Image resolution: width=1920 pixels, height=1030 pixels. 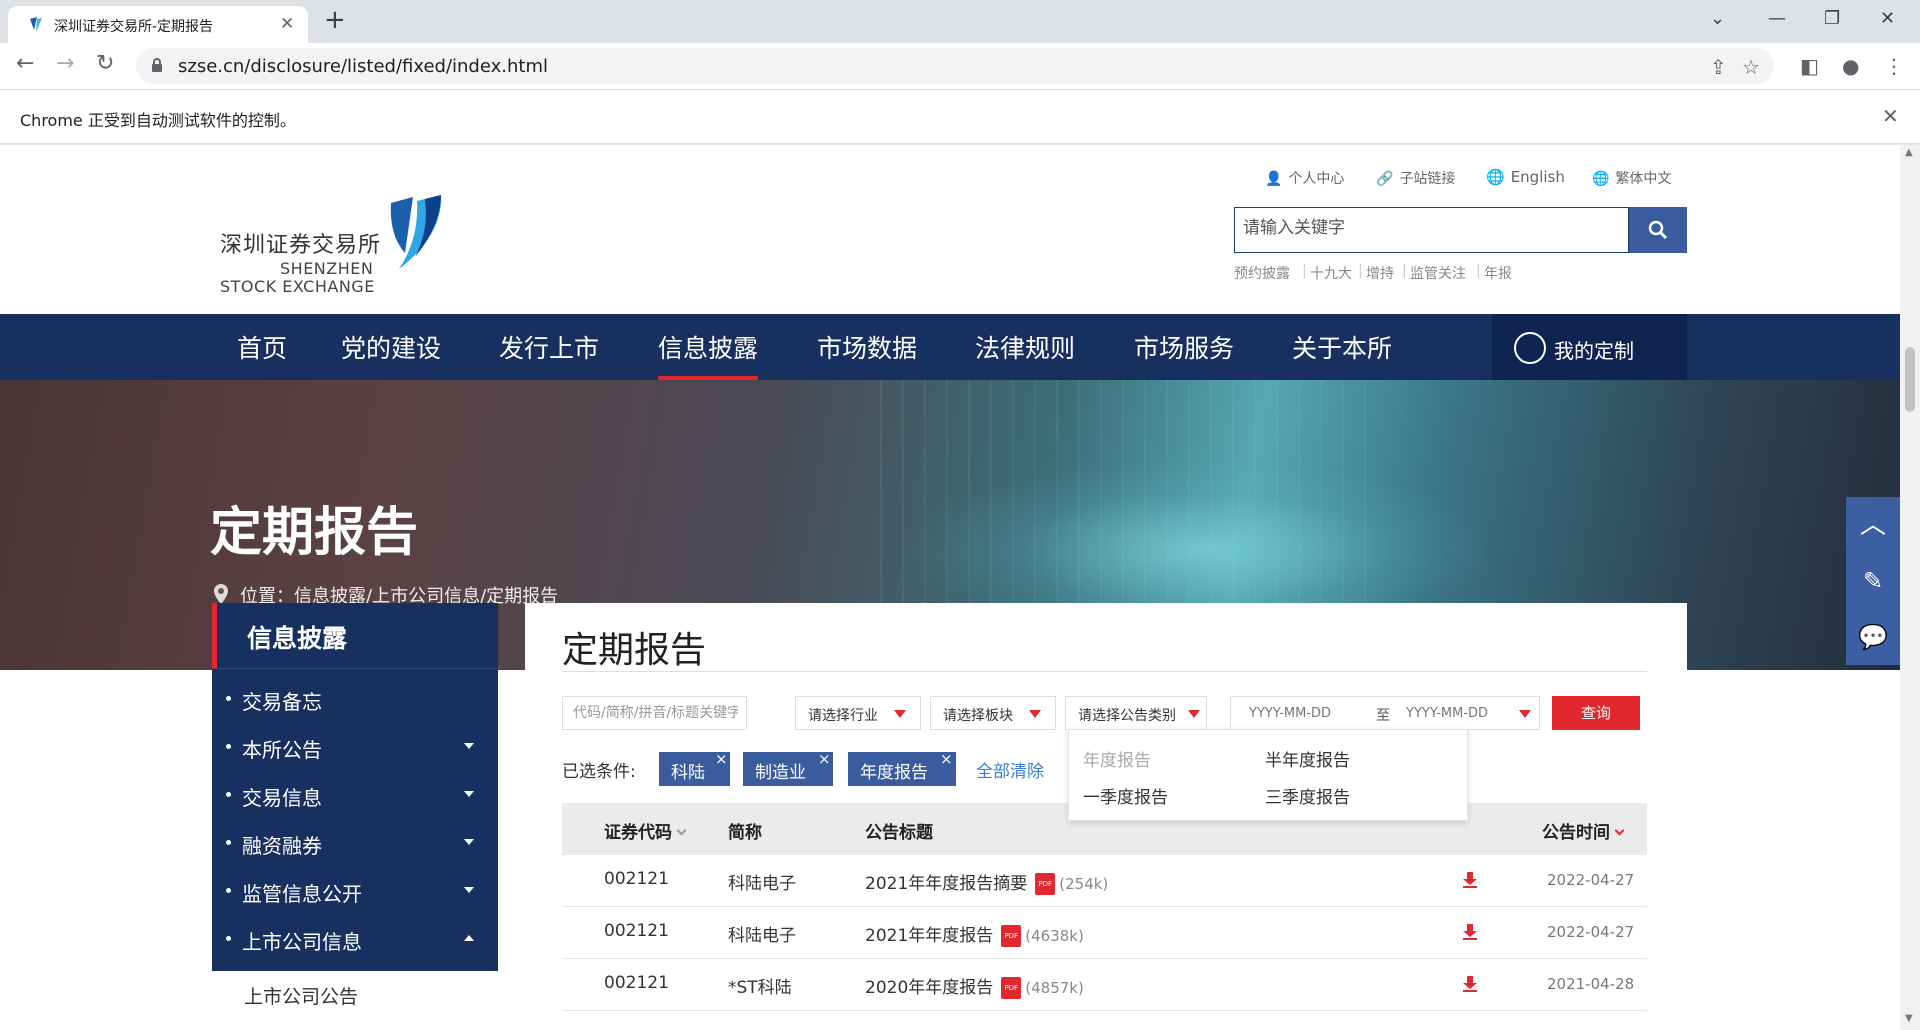 What do you see at coordinates (1910, 379) in the screenshot?
I see `scrollbar-thumb` at bounding box center [1910, 379].